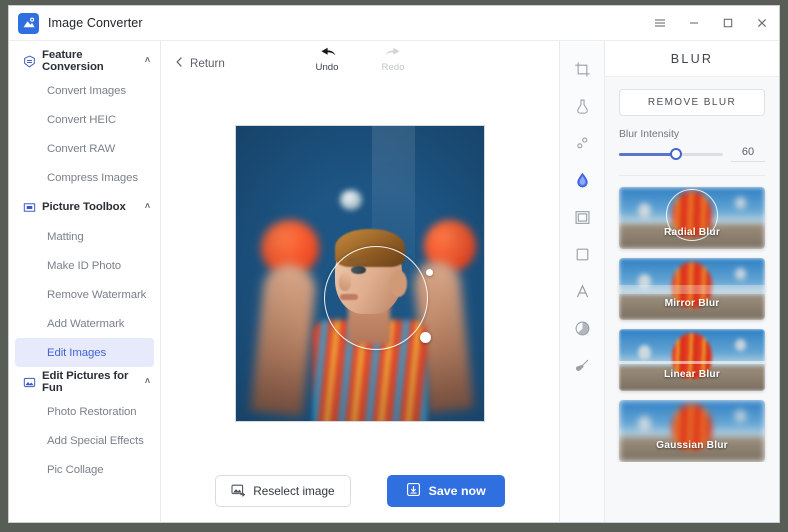 Image resolution: width=788 pixels, height=532 pixels. I want to click on undo-arrow-icon, so click(327, 53).